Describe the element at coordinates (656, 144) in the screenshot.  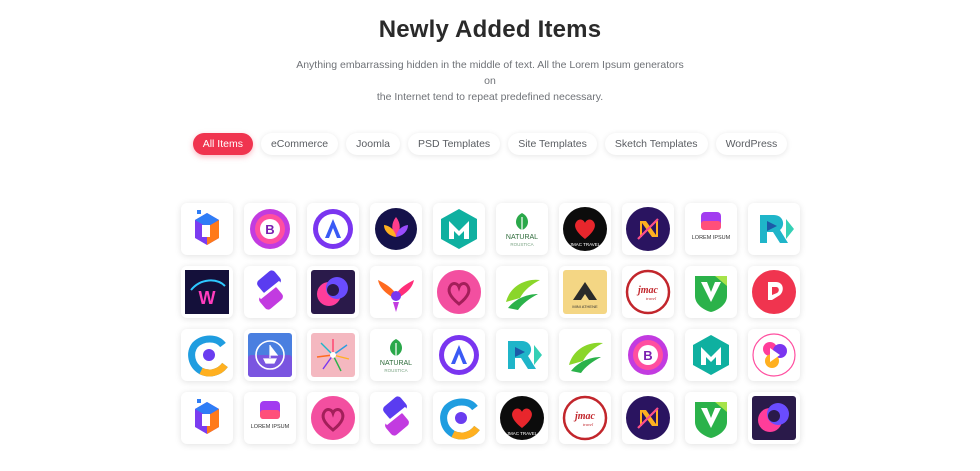
I see `filter-tab-sketch-templates: Sketch Templates` at that location.